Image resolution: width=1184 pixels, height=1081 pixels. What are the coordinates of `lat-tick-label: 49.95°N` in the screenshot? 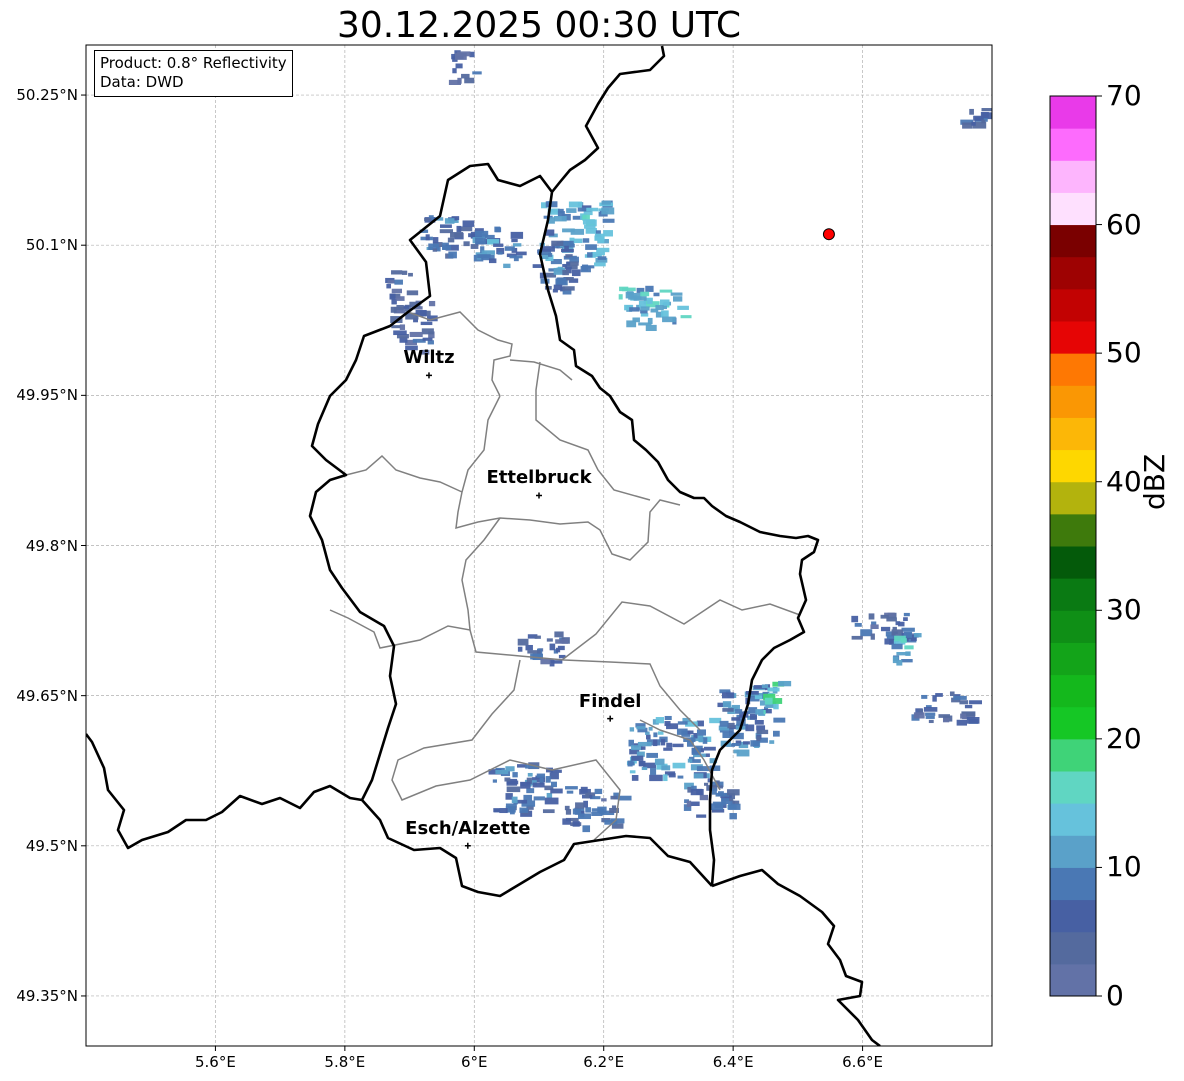 It's located at (47, 395).